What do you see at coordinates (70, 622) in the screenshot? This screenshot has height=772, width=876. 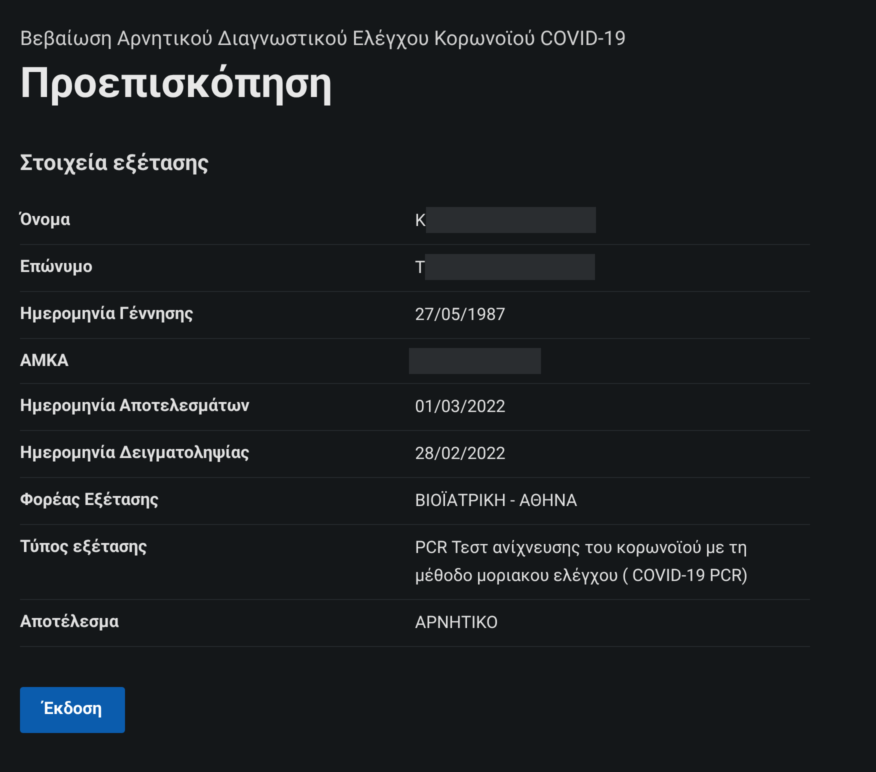 I see `field-label: Αποτέλεσμα` at bounding box center [70, 622].